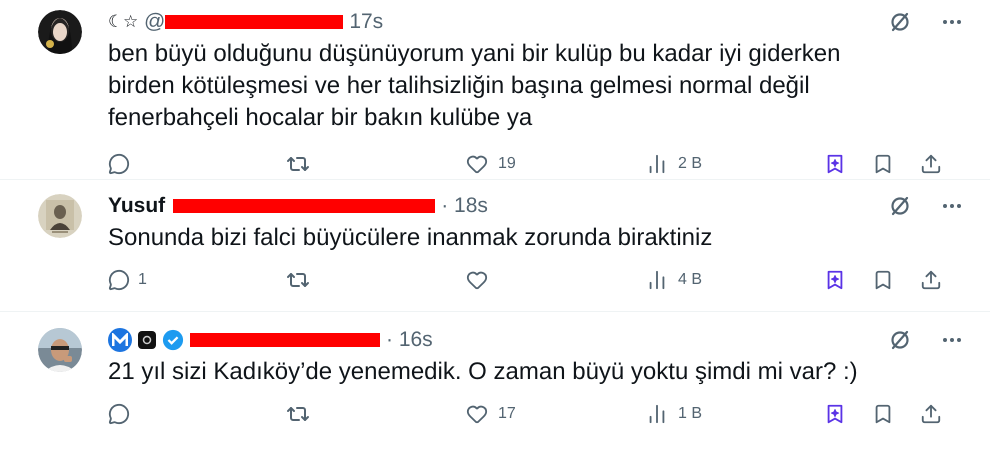 This screenshot has width=990, height=450. I want to click on reply-count: 1, so click(142, 280).